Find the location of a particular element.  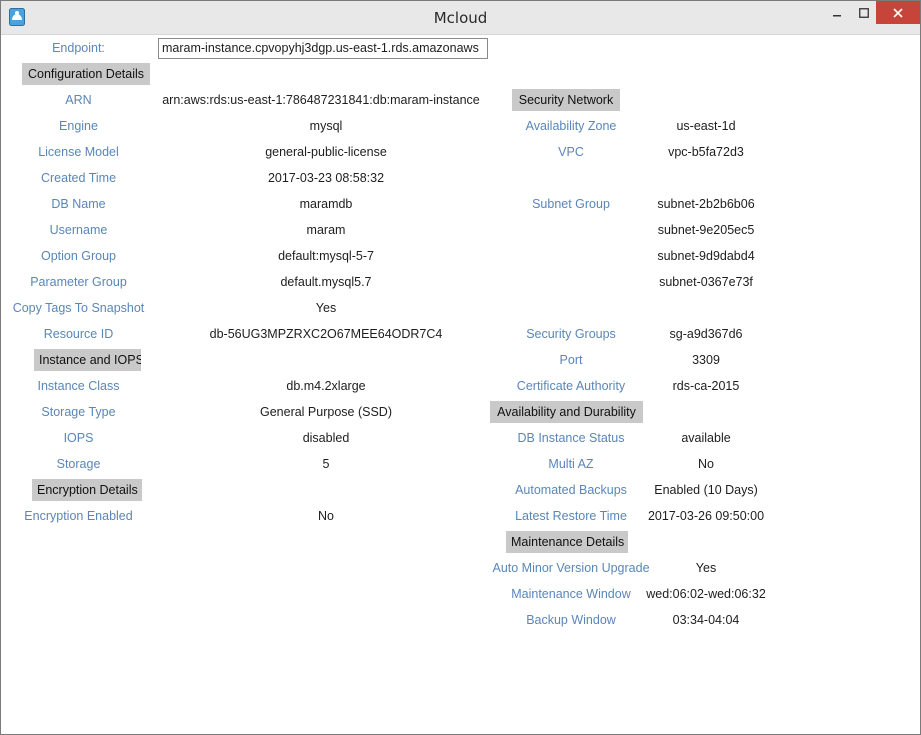

auto-minor-version-upgrade-value: Yes is located at coordinates (706, 568).